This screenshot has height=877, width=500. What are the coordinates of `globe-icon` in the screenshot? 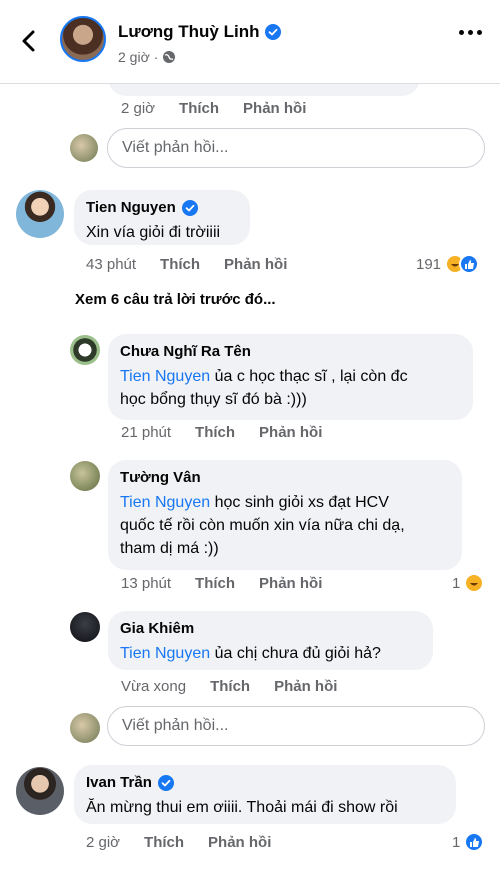 It's located at (169, 57).